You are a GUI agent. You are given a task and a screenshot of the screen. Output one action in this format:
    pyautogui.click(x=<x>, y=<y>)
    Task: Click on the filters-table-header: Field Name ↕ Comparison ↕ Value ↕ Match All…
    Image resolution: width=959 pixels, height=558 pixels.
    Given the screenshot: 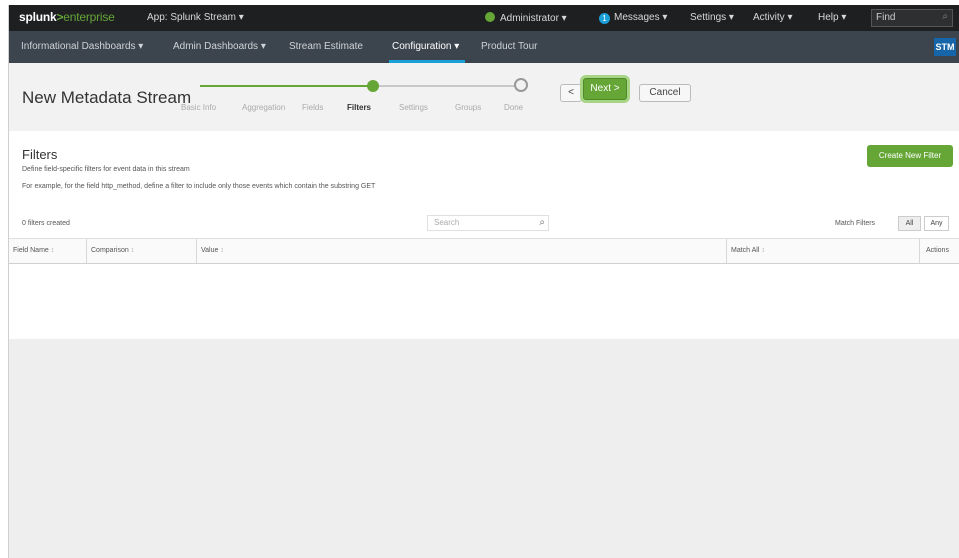 What is the action you would take?
    pyautogui.click(x=484, y=251)
    